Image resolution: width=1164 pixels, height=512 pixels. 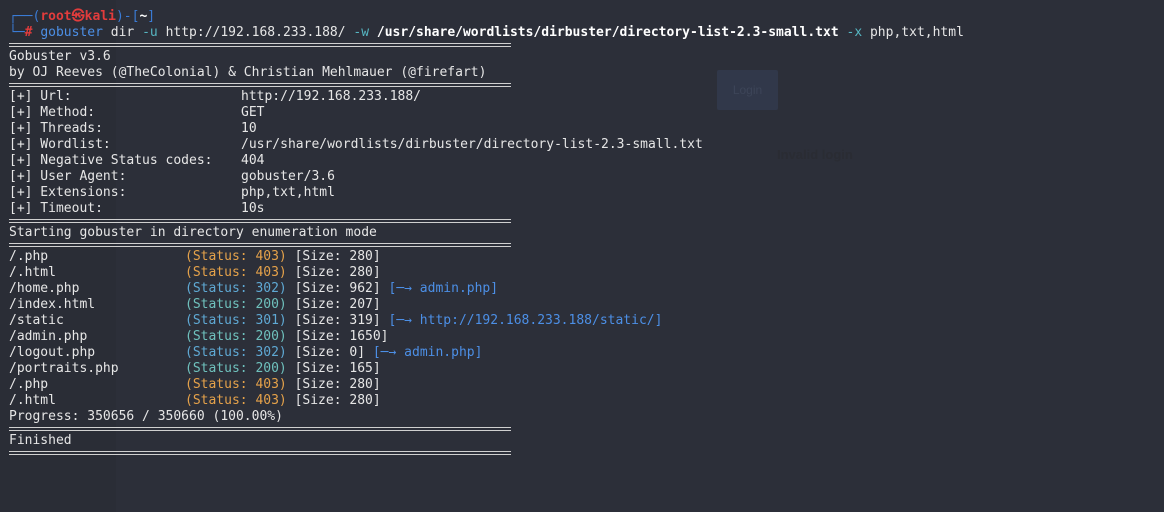 I want to click on command-url: http://192.168.233.188/, so click(x=255, y=32).